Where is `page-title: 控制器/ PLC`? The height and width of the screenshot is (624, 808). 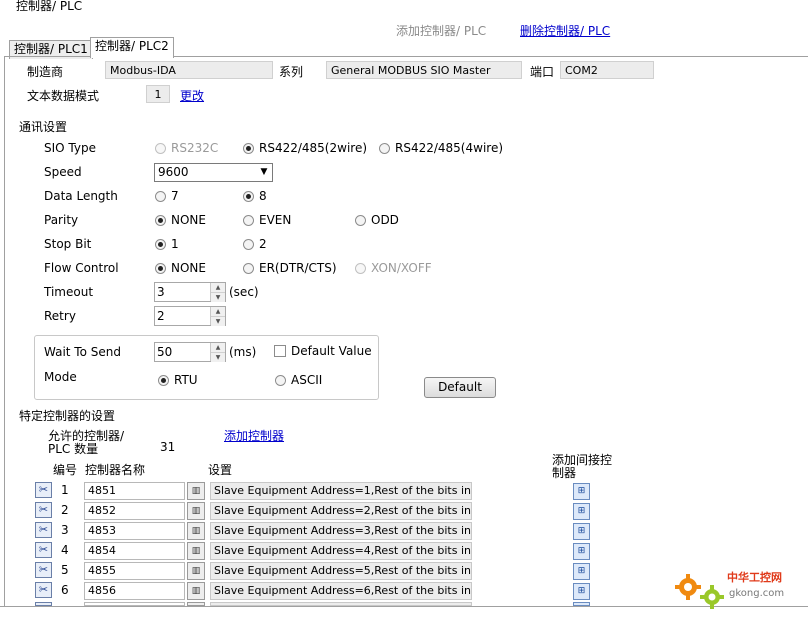
page-title: 控制器/ PLC is located at coordinates (49, 6).